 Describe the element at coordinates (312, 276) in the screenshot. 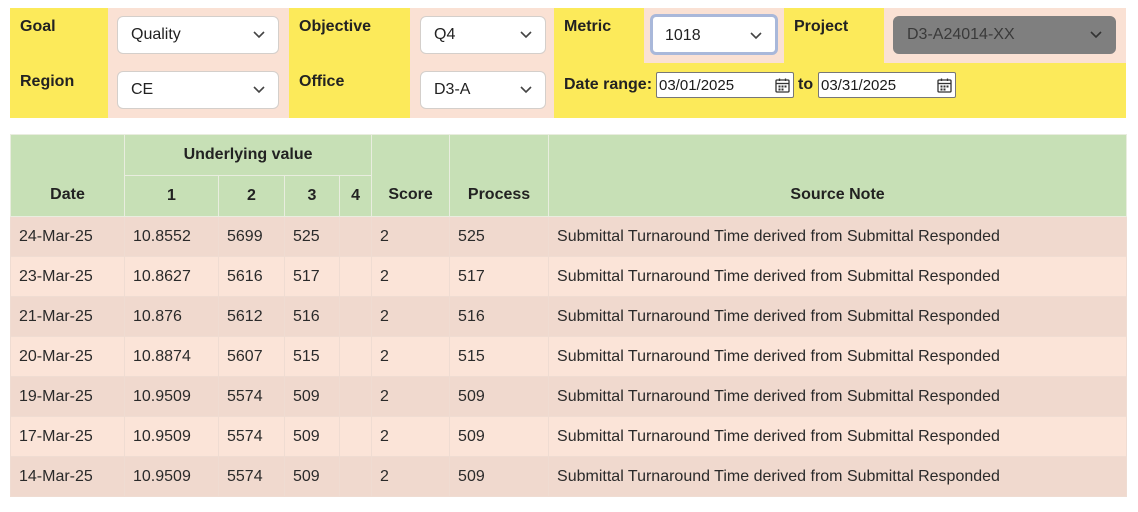

I see `cell-value-3: 517` at that location.